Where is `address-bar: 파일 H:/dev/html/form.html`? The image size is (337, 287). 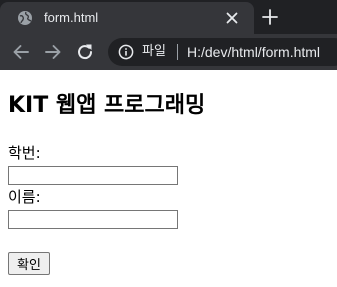
address-bar: 파일 H:/dev/html/form.html is located at coordinates (222, 52).